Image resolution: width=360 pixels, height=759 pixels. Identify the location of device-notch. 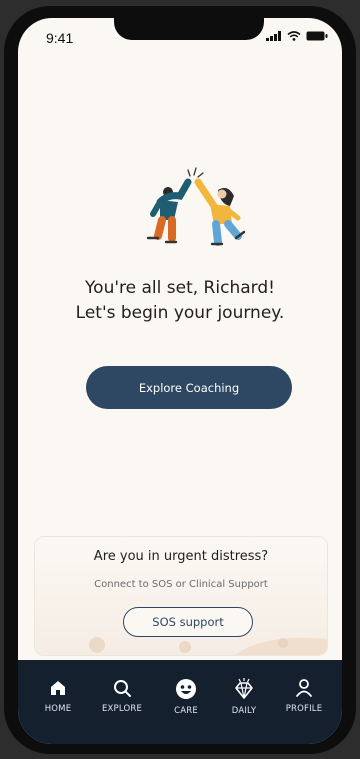
(189, 29).